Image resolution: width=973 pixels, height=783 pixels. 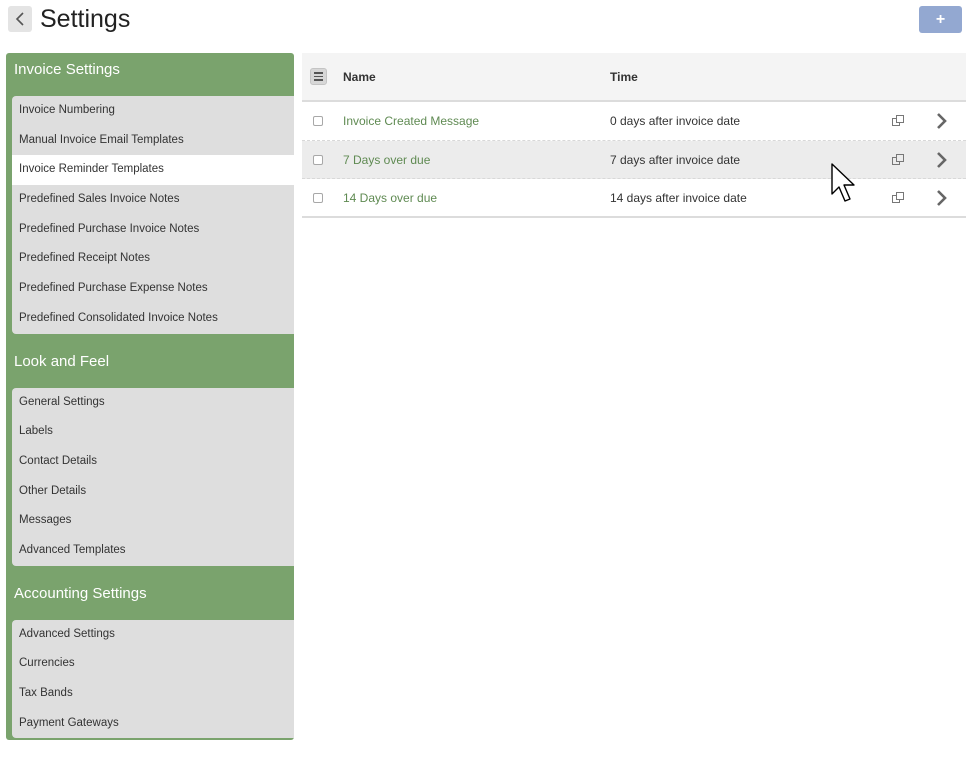 What do you see at coordinates (675, 159) in the screenshot?
I see `row-time: 7 days after invoice date` at bounding box center [675, 159].